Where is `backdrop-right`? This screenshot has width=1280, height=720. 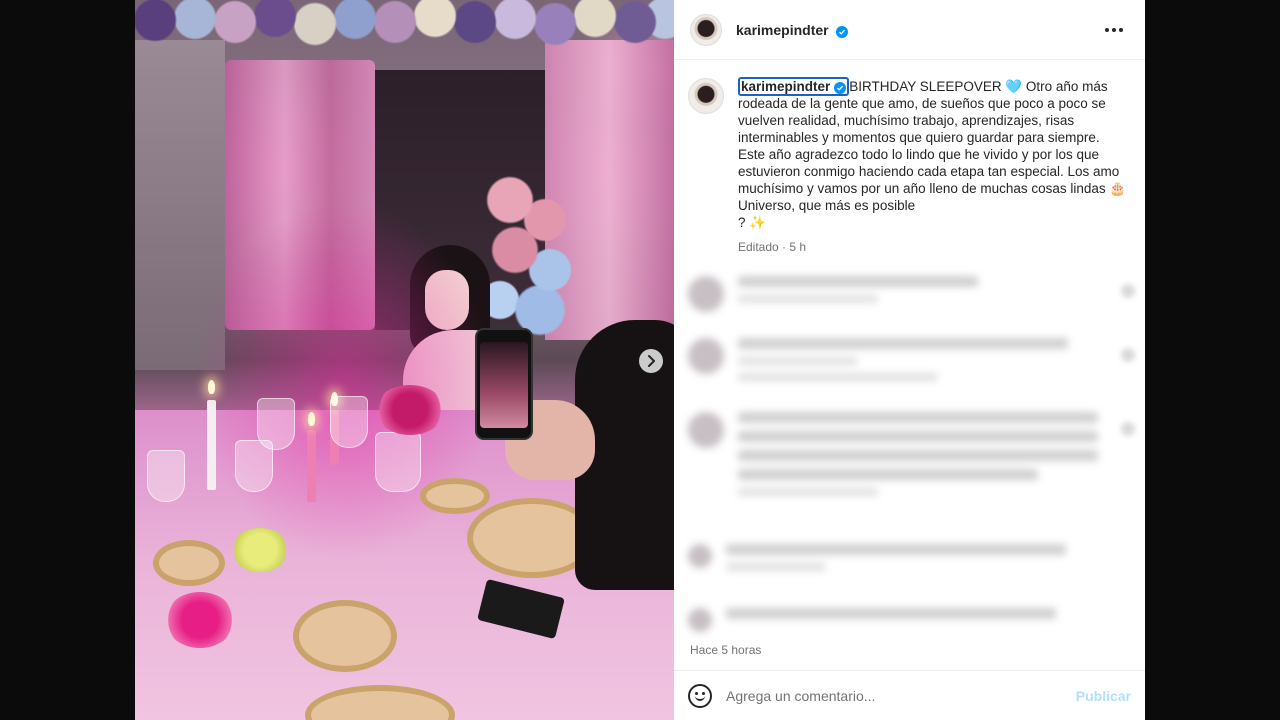
backdrop-right is located at coordinates (1212, 360).